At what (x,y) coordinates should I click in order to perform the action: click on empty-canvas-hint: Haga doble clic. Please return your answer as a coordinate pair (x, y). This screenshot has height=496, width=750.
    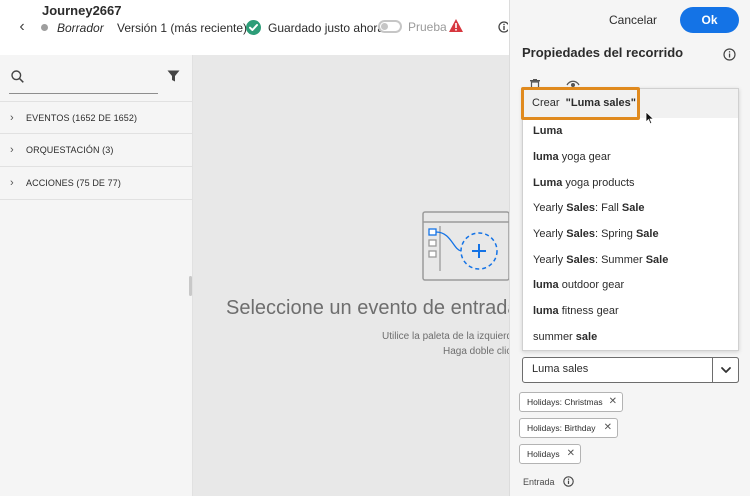
    Looking at the image, I should click on (476, 351).